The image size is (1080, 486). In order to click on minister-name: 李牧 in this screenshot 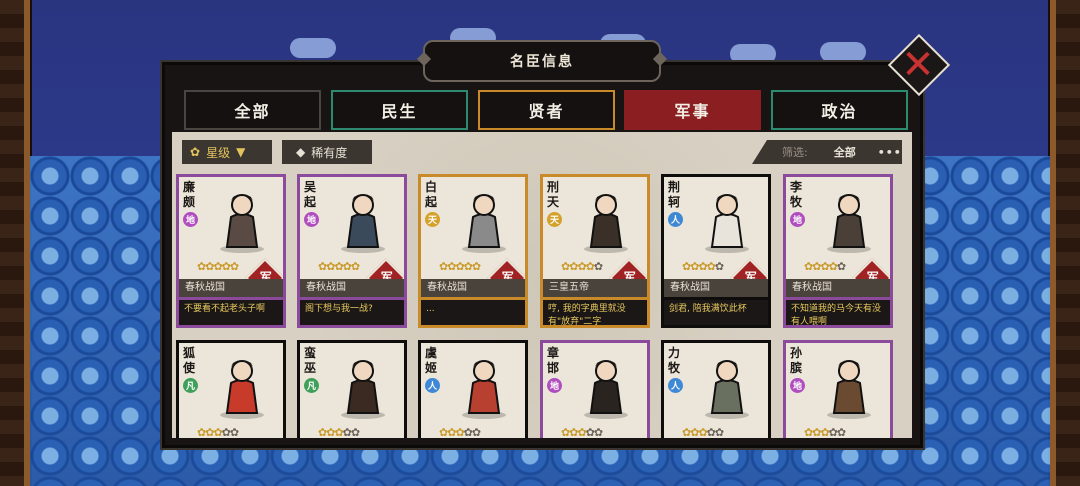, I will do `click(796, 194)`.